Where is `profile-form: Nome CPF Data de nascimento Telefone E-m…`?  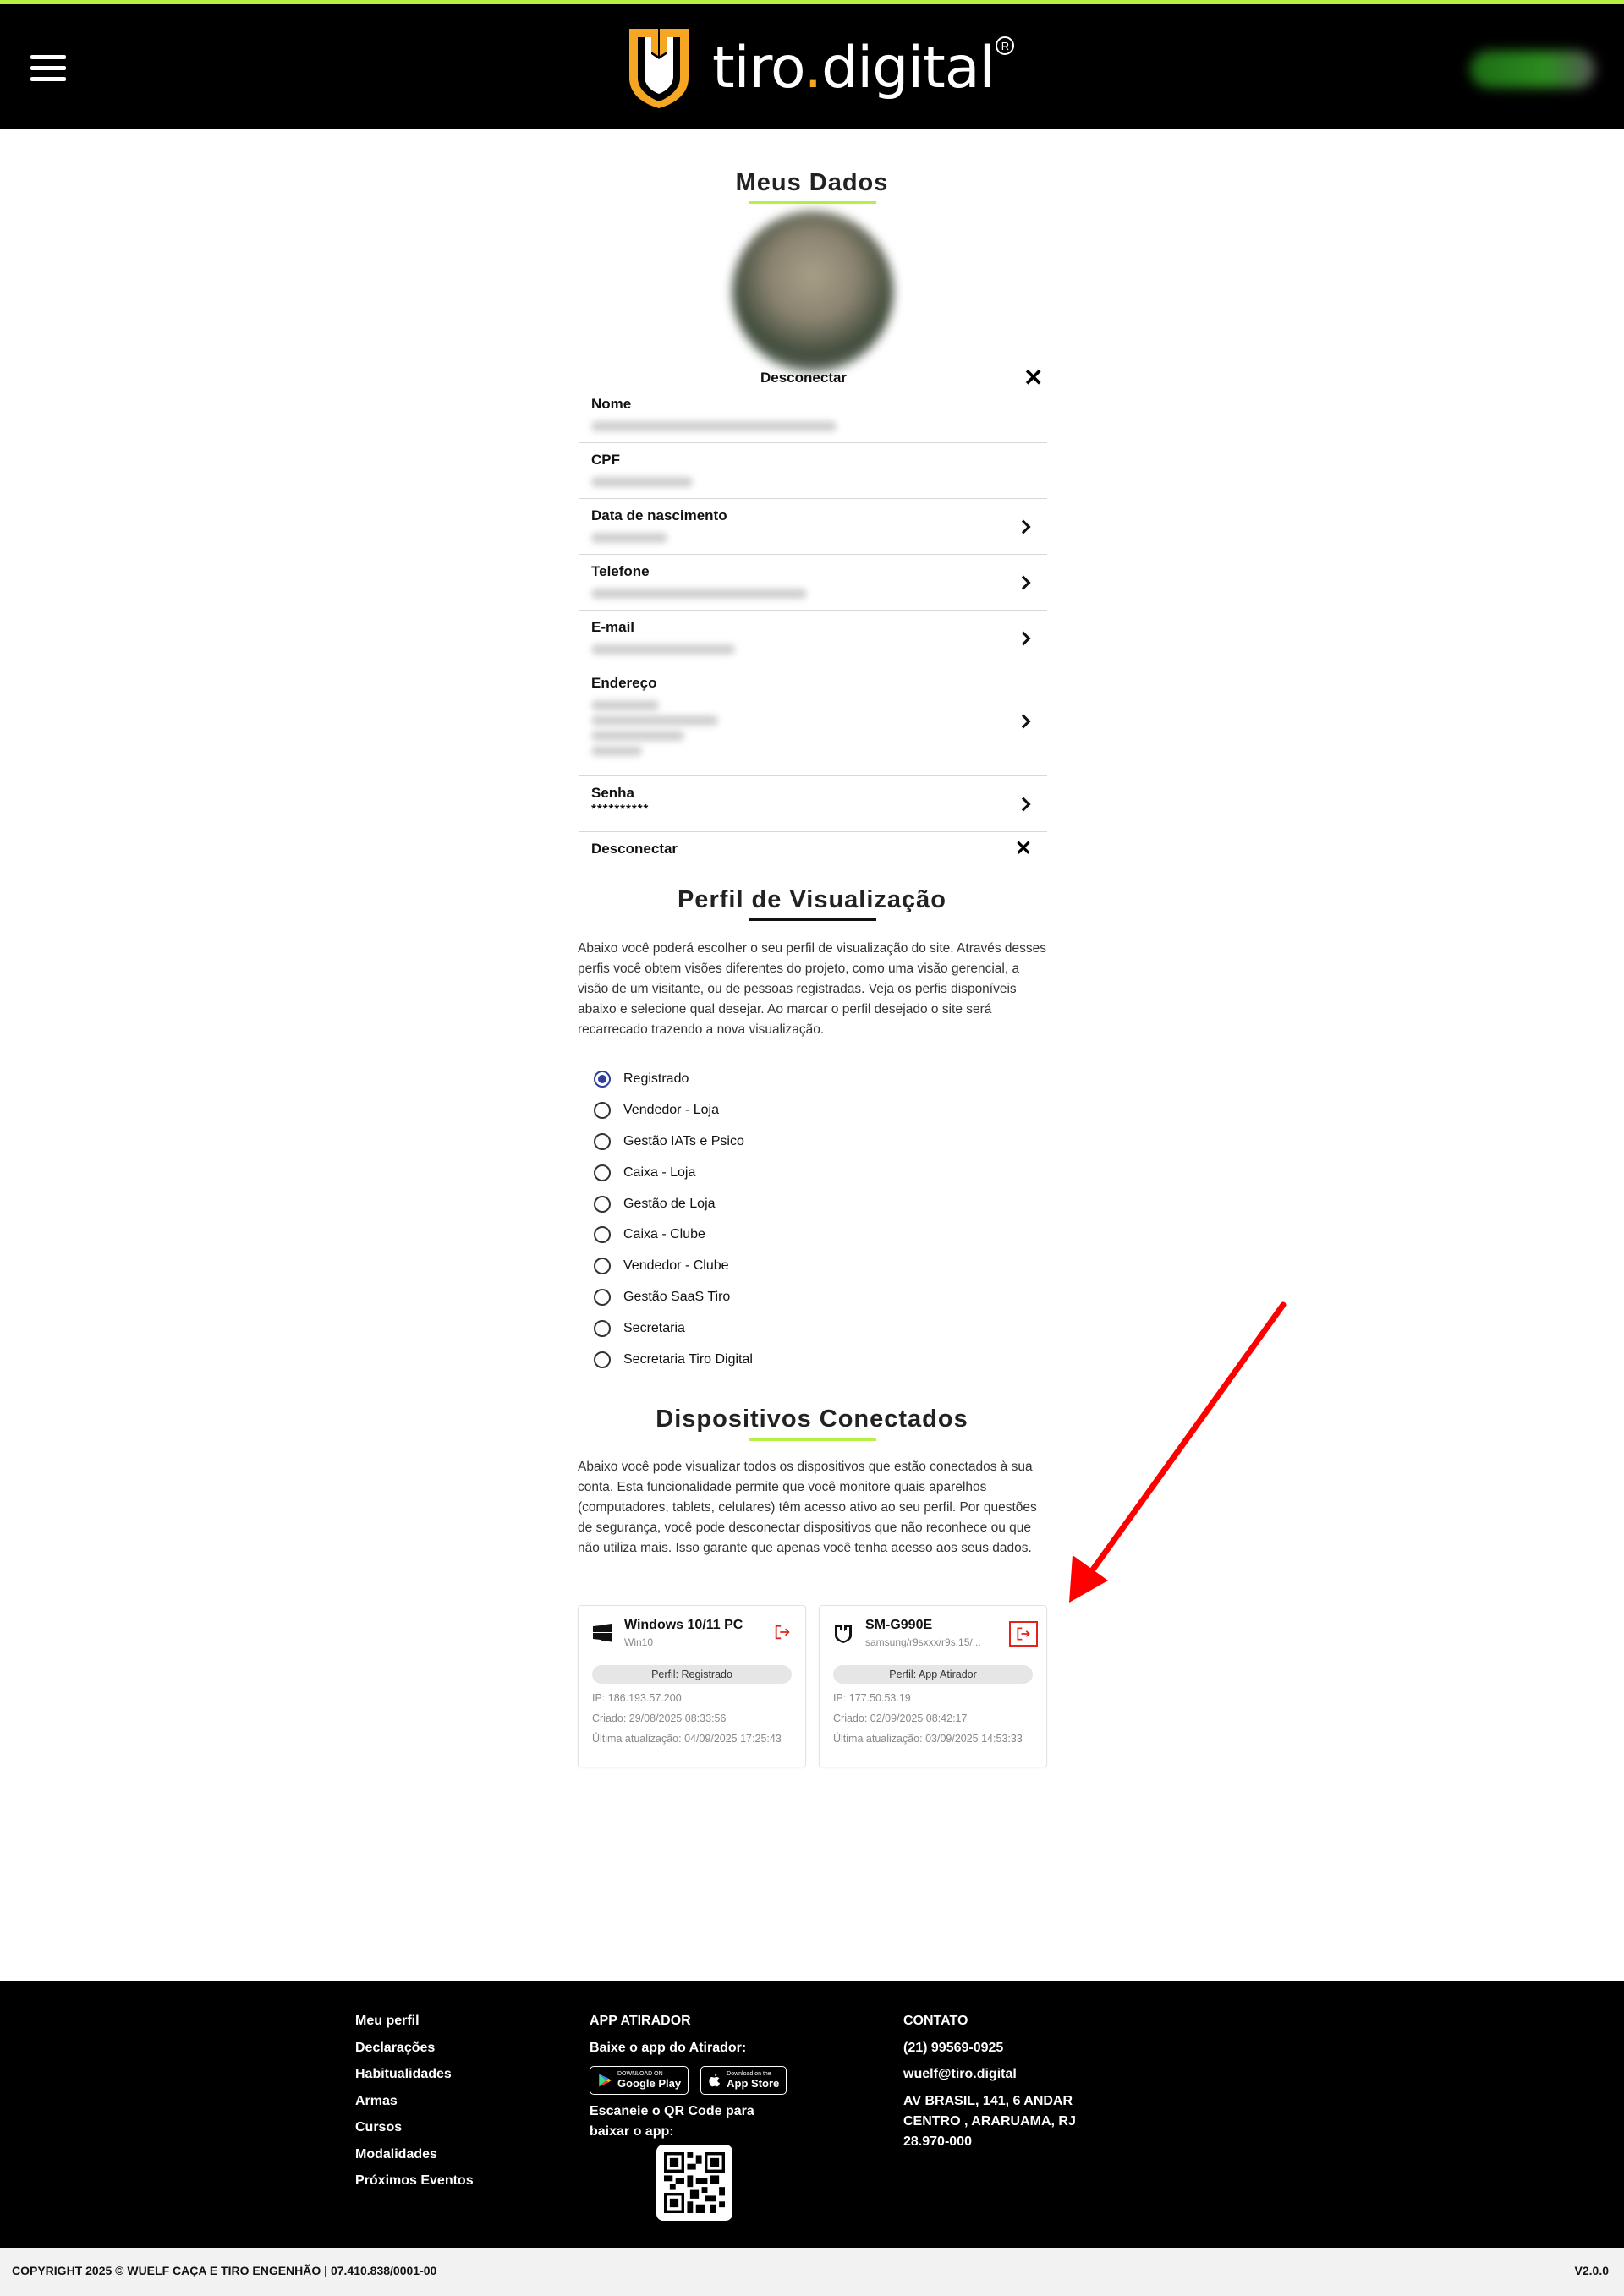
profile-form: Nome CPF Data de nascimento Telefone E-m… is located at coordinates (813, 628).